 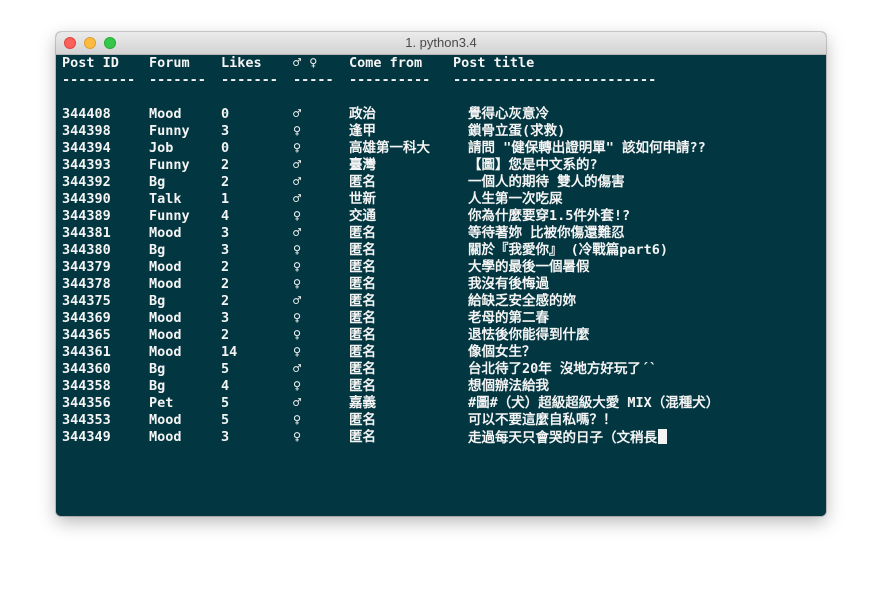 I want to click on table-row: 344378 Mood 2 ♀ 匿名 我沒有後悔過, so click(x=441, y=284).